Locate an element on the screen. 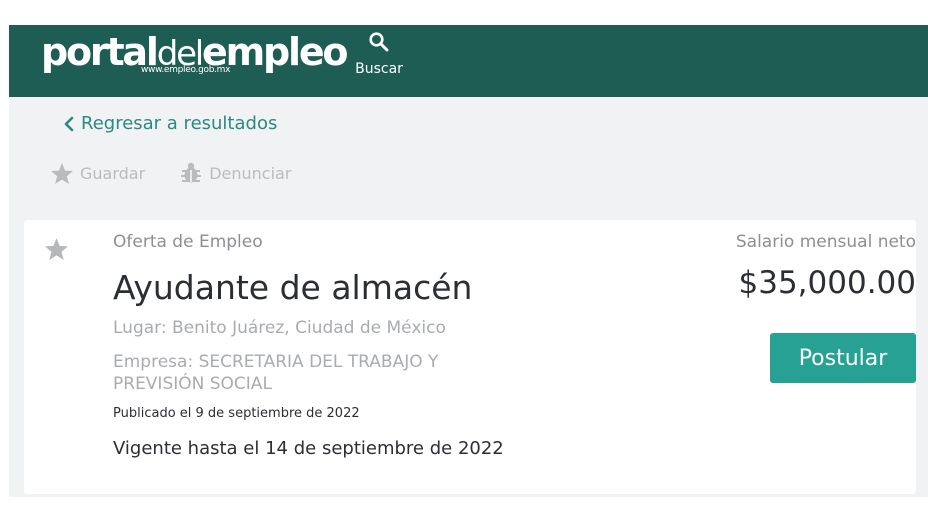  chevron-left-icon is located at coordinates (69, 123).